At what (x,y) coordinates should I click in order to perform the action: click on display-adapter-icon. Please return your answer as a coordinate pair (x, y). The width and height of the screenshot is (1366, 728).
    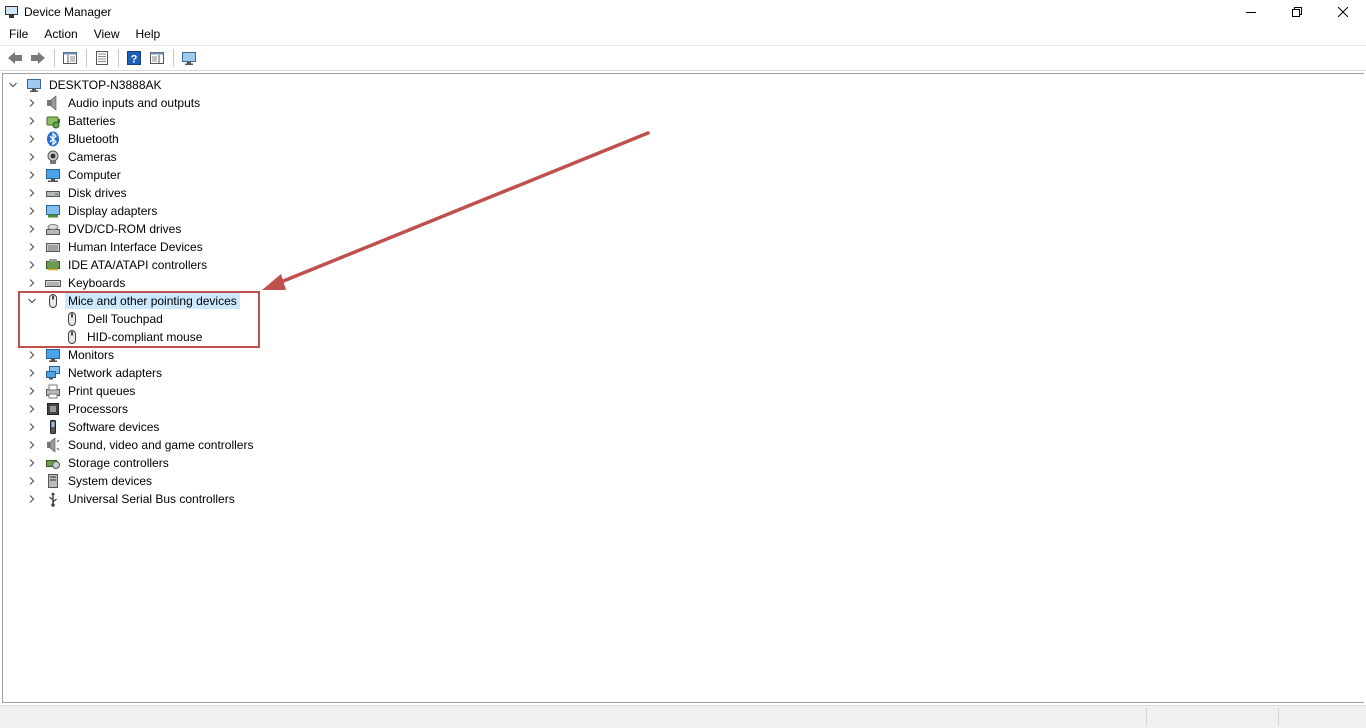
    Looking at the image, I should click on (53, 211).